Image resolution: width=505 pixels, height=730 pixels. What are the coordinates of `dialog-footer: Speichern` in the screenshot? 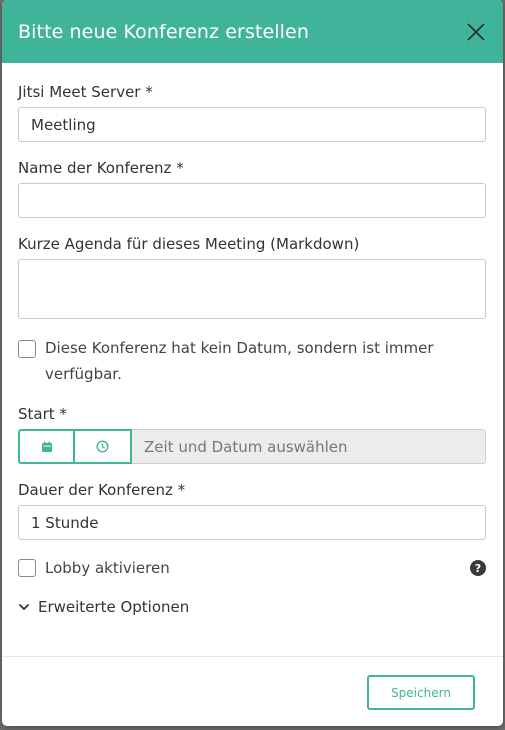 It's located at (252, 691).